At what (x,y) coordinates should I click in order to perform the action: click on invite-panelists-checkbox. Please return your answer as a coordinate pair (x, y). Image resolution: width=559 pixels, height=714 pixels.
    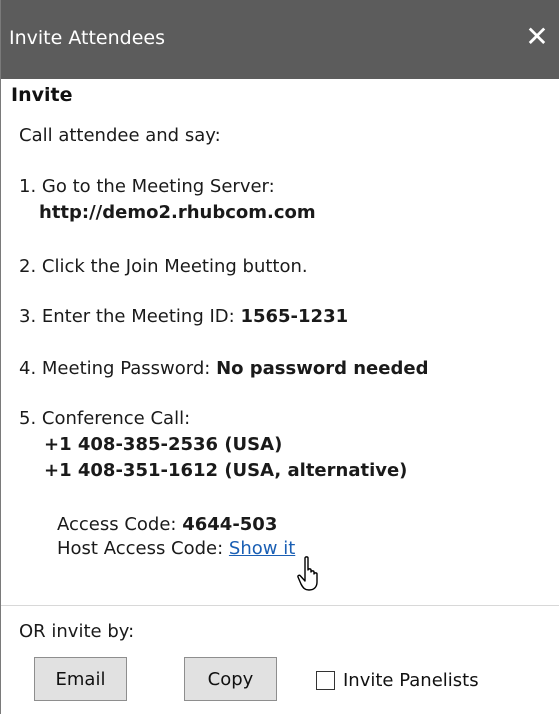
    Looking at the image, I should click on (325, 680).